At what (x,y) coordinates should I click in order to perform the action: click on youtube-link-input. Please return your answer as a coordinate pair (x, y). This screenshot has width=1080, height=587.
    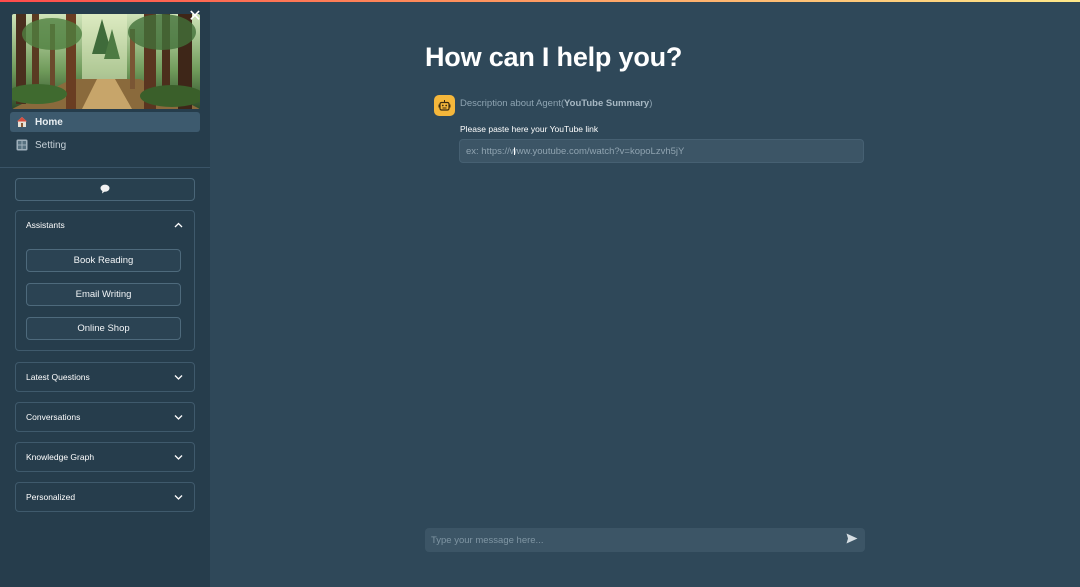
    Looking at the image, I should click on (661, 151).